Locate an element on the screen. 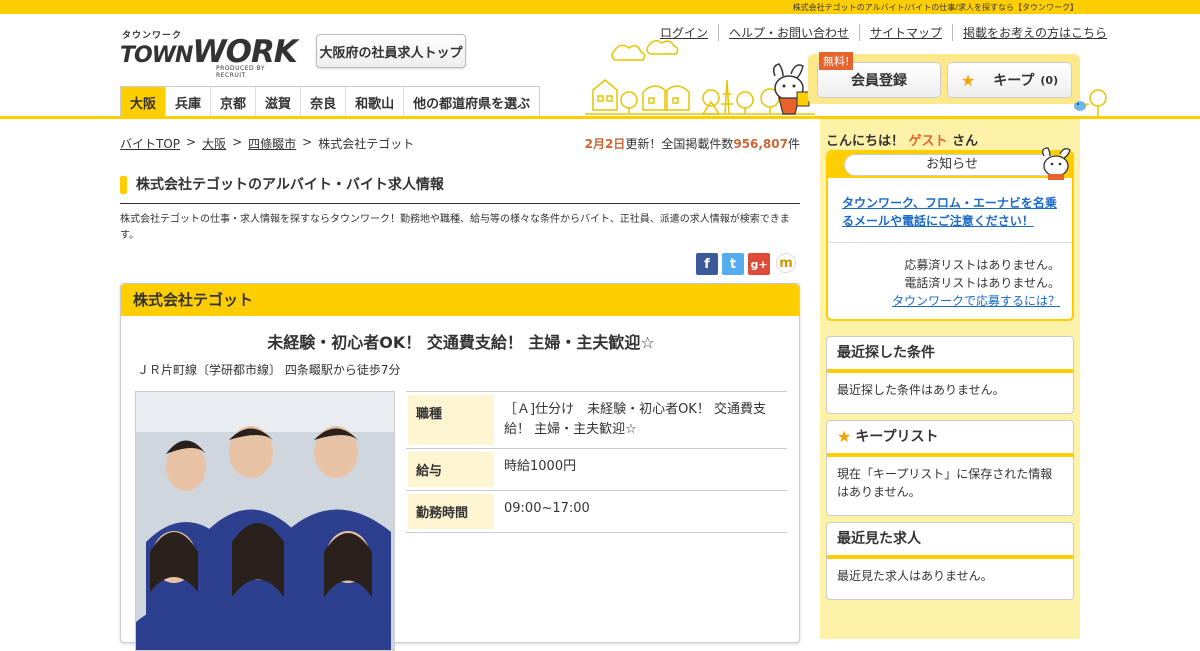  header-links: ログイン ヘルプ・お問い合わせ サイトマップ 掲載をお考えの方はこちら is located at coordinates (883, 32).